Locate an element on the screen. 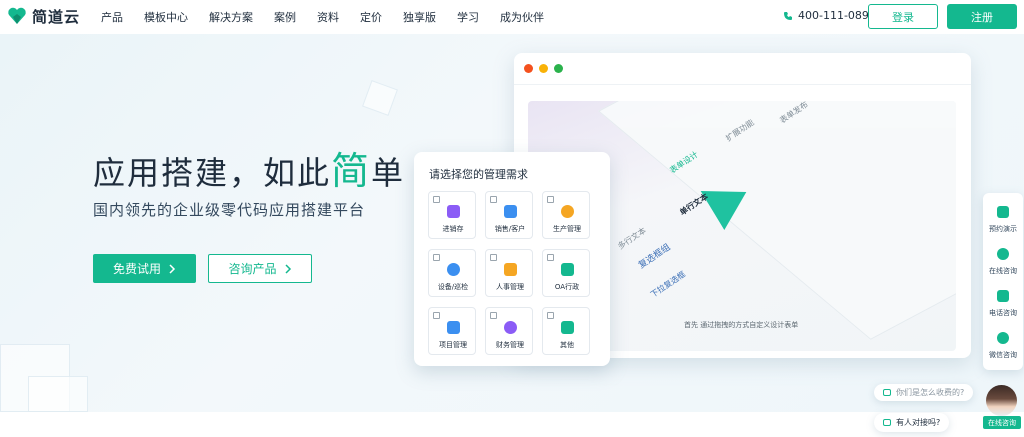 The width and height of the screenshot is (1024, 437). hero-title-prefix: 应用搭建，如此 is located at coordinates (212, 173).